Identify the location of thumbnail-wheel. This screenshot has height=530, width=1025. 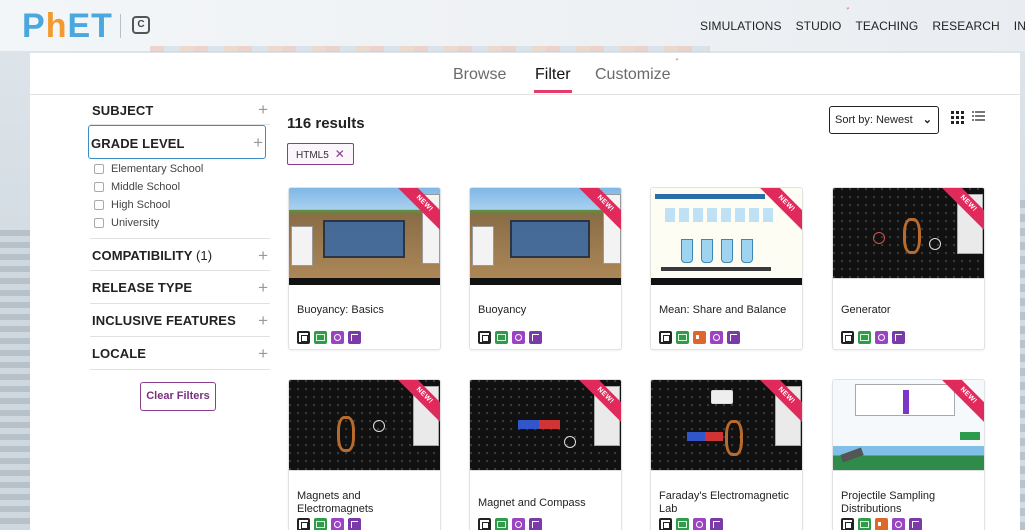
(879, 238).